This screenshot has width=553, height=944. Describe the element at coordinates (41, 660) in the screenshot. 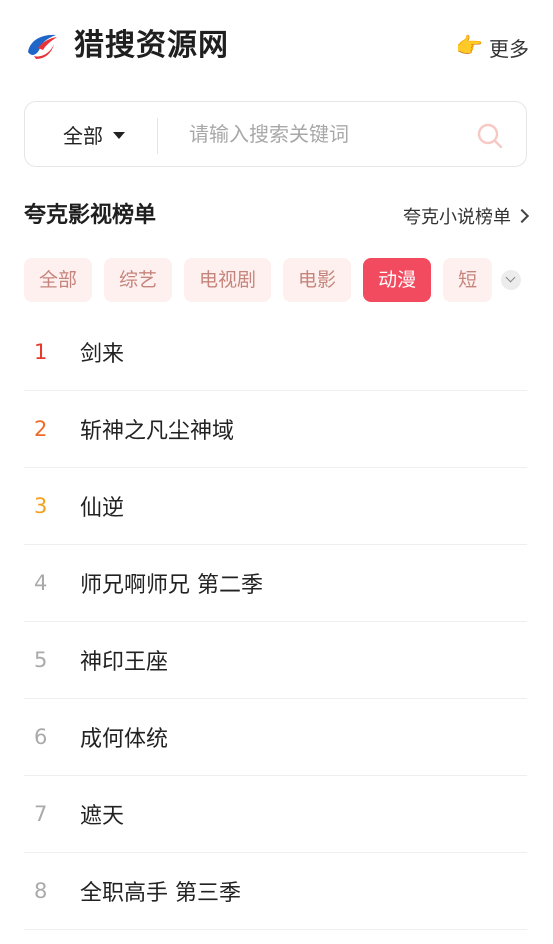

I see `rank-number: 5` at that location.